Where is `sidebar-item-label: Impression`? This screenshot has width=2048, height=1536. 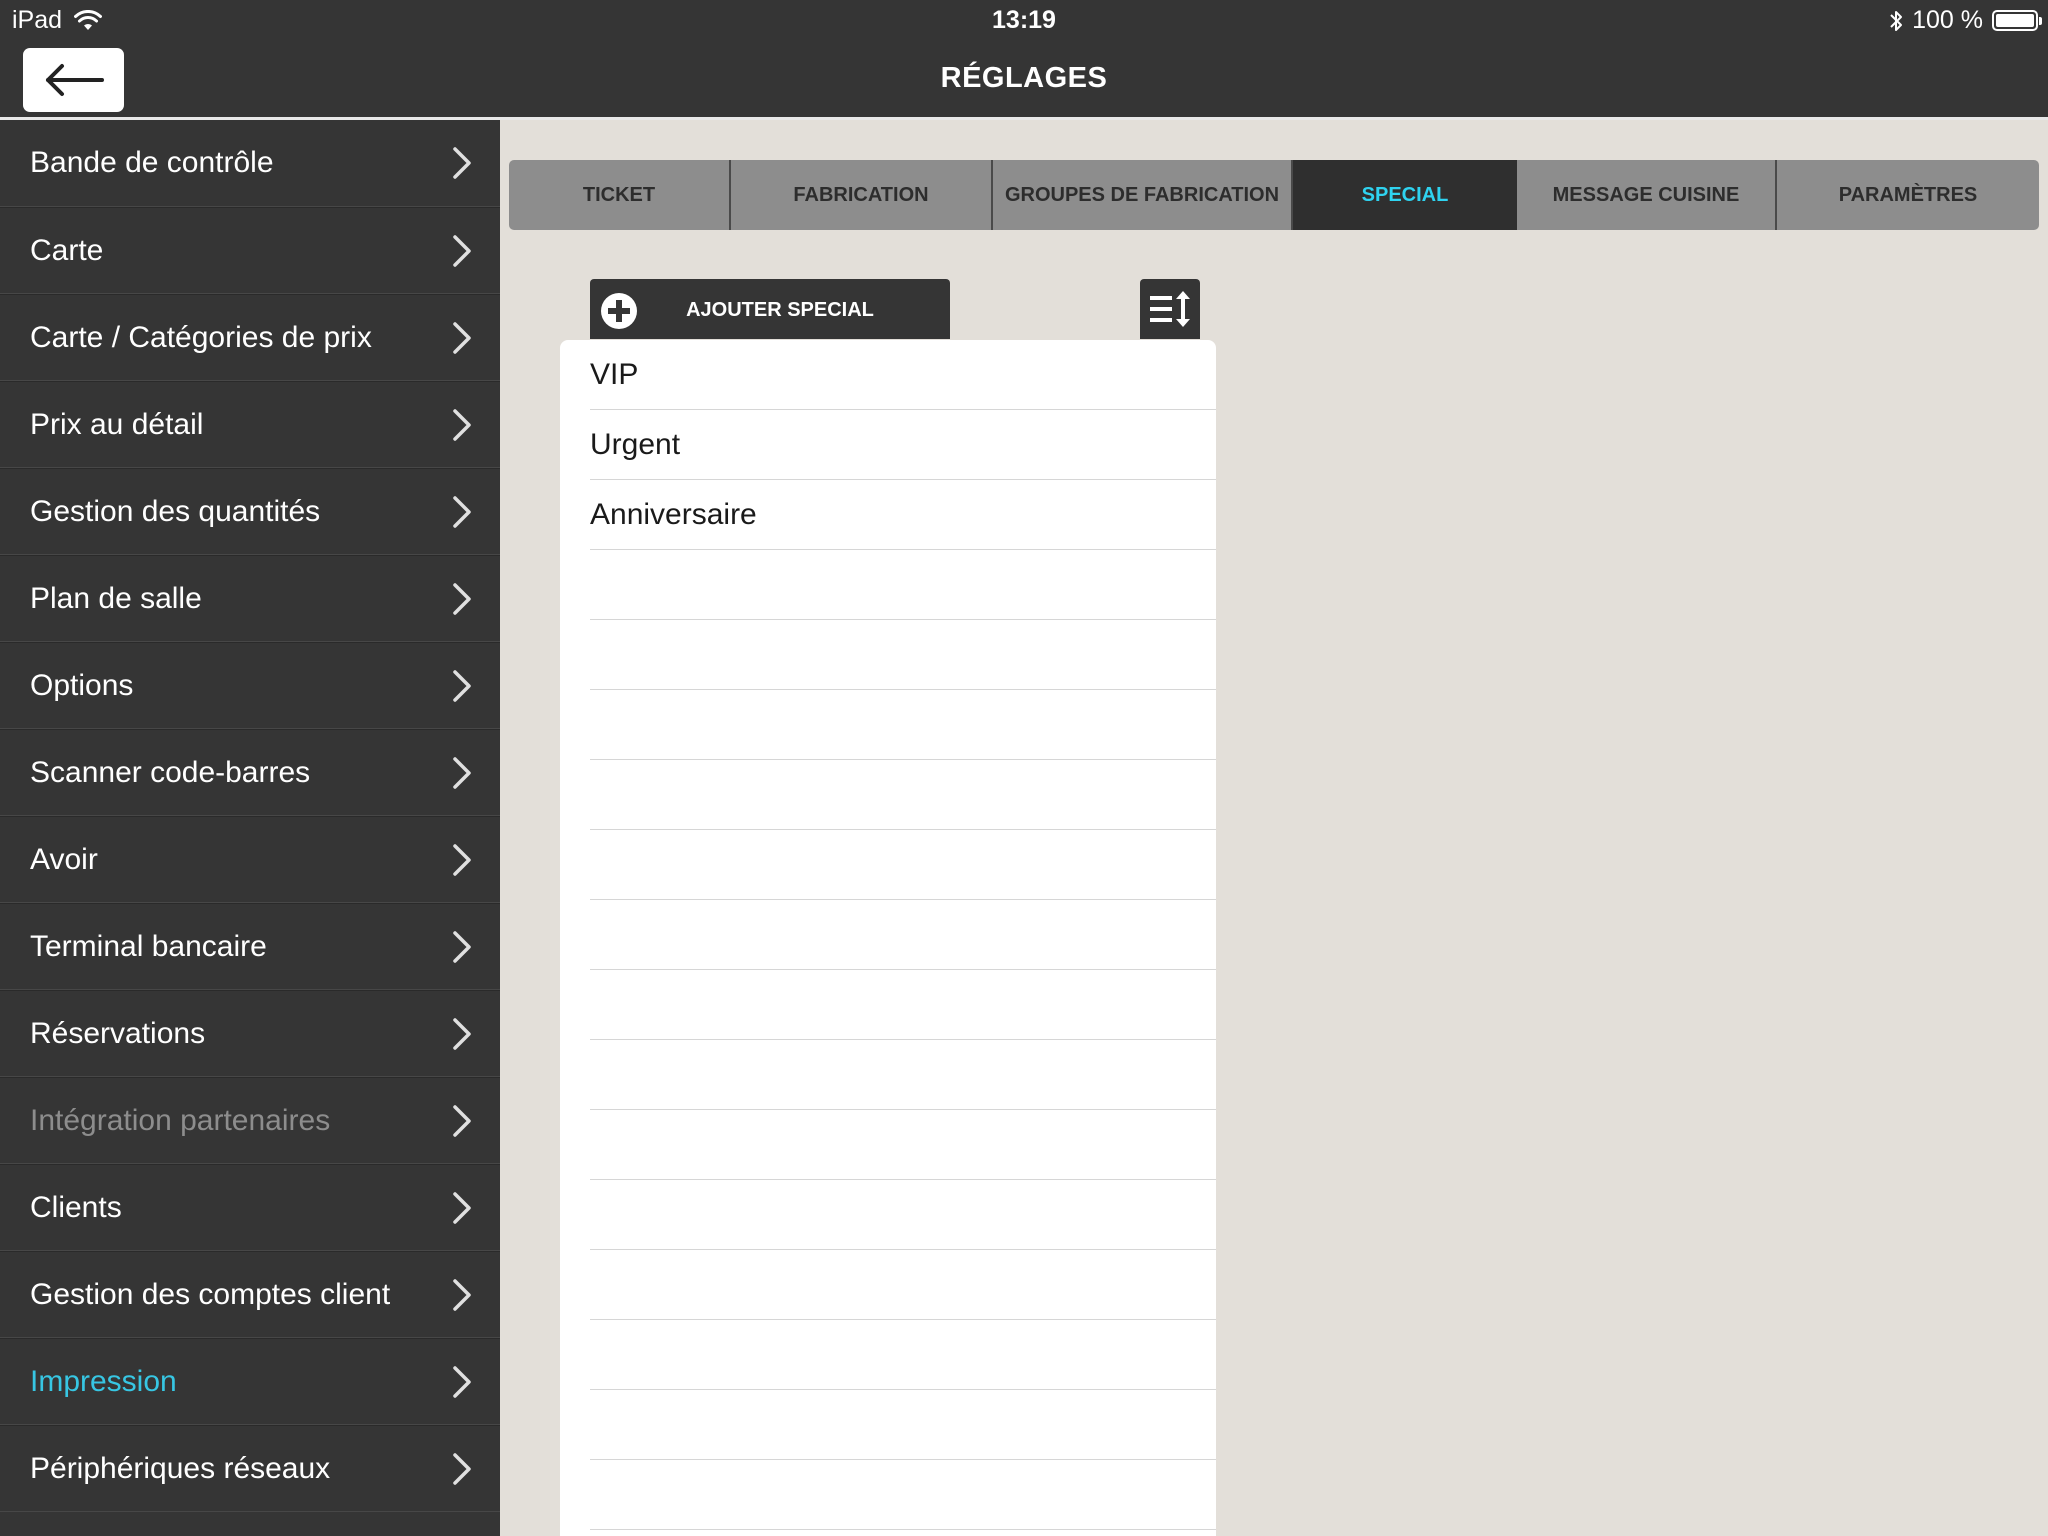 sidebar-item-label: Impression is located at coordinates (103, 1381).